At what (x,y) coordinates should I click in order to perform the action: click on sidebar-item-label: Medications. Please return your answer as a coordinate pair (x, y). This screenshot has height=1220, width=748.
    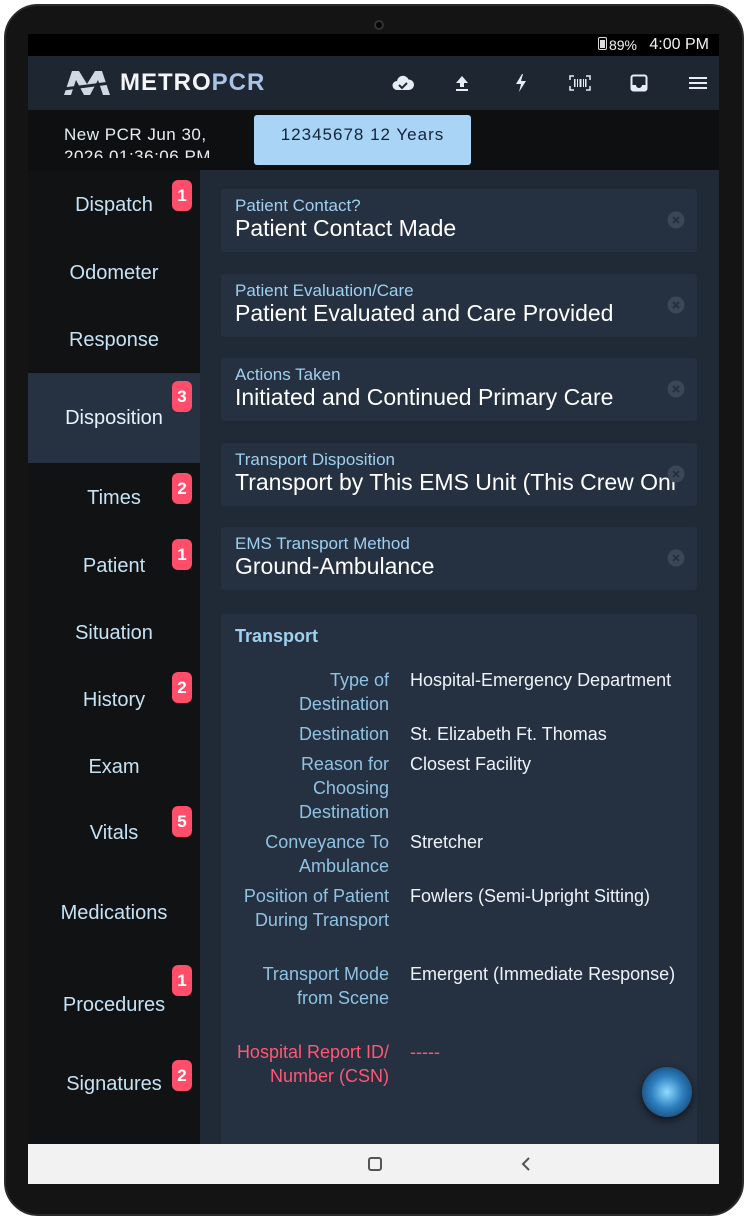
    Looking at the image, I should click on (114, 912).